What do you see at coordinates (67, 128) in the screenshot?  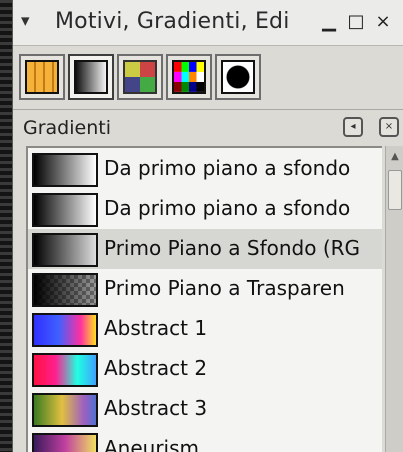 I see `panel-title: Gradienti` at bounding box center [67, 128].